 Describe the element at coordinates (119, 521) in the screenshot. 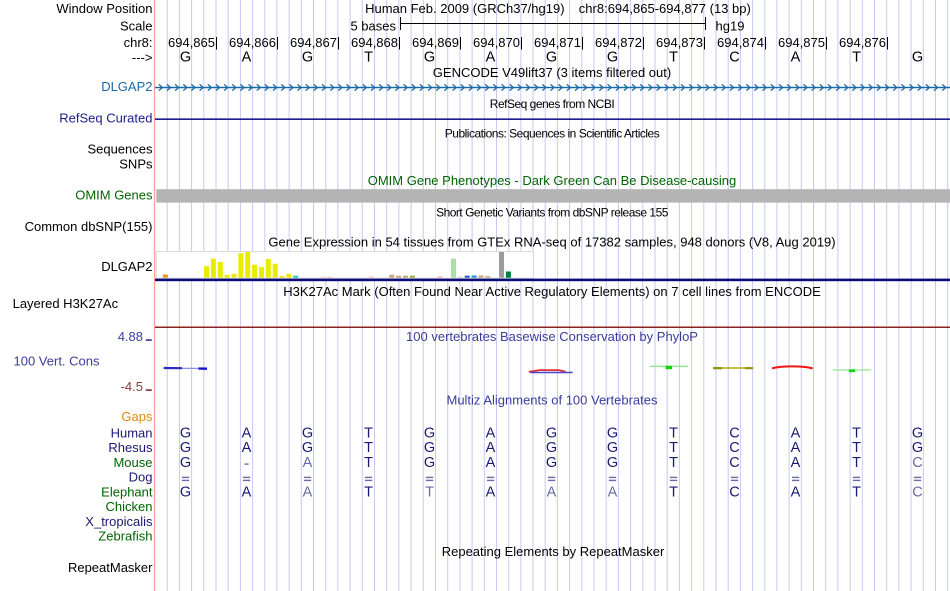

I see `svg-text: X_tropicalis` at that location.